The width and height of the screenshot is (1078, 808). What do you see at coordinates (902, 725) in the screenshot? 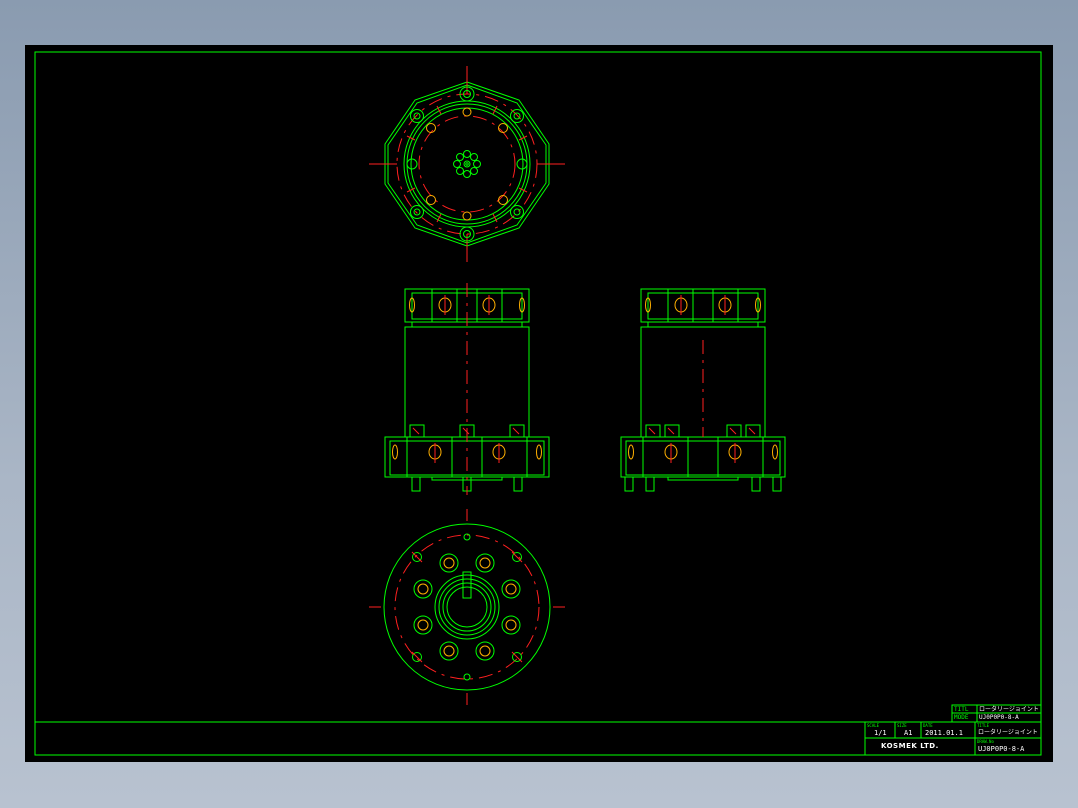
I see `size-label: SIZE` at bounding box center [902, 725].